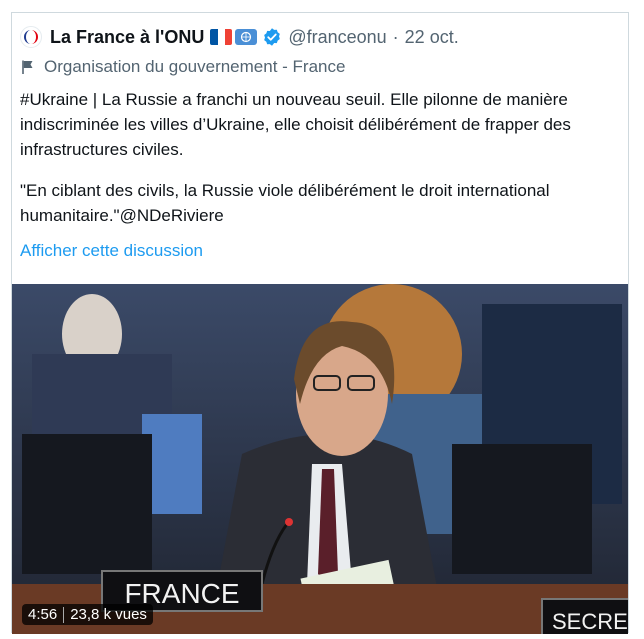 The image size is (644, 639). Describe the element at coordinates (194, 67) in the screenshot. I see `affiliation-label: Organisation du gouvernement - France` at that location.